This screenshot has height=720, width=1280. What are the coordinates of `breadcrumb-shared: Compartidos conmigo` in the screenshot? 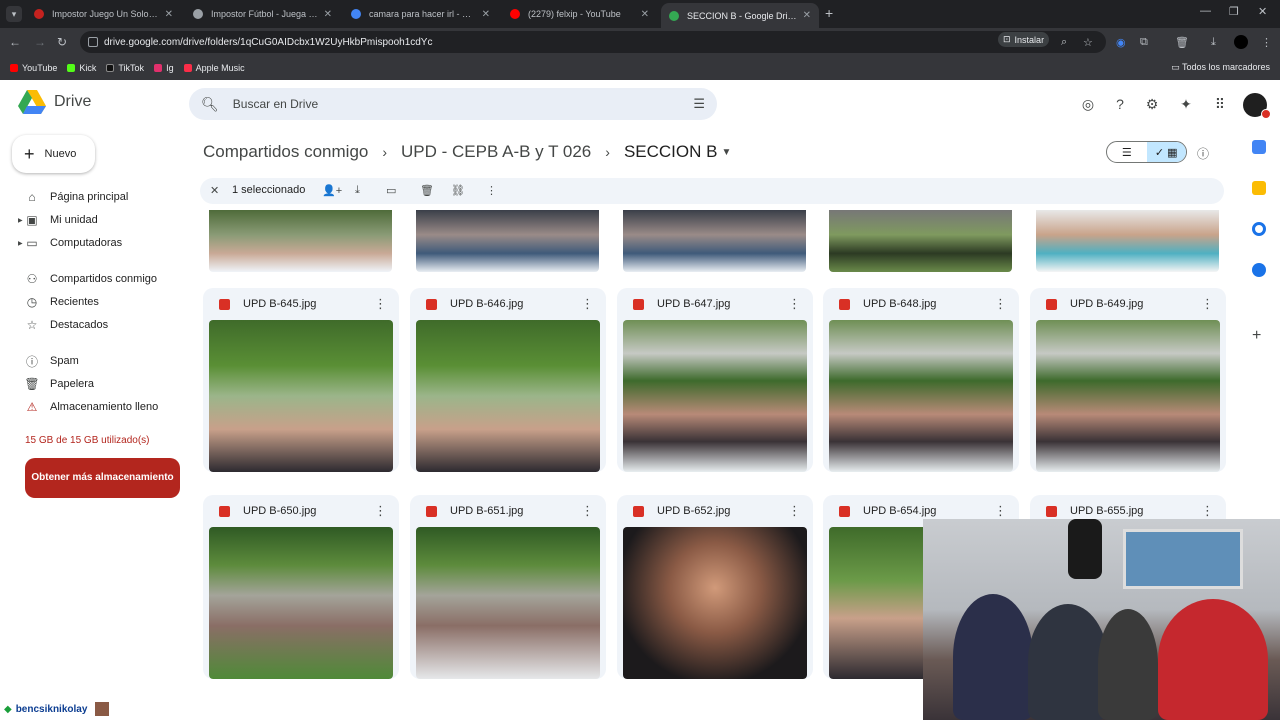 It's located at (285, 152).